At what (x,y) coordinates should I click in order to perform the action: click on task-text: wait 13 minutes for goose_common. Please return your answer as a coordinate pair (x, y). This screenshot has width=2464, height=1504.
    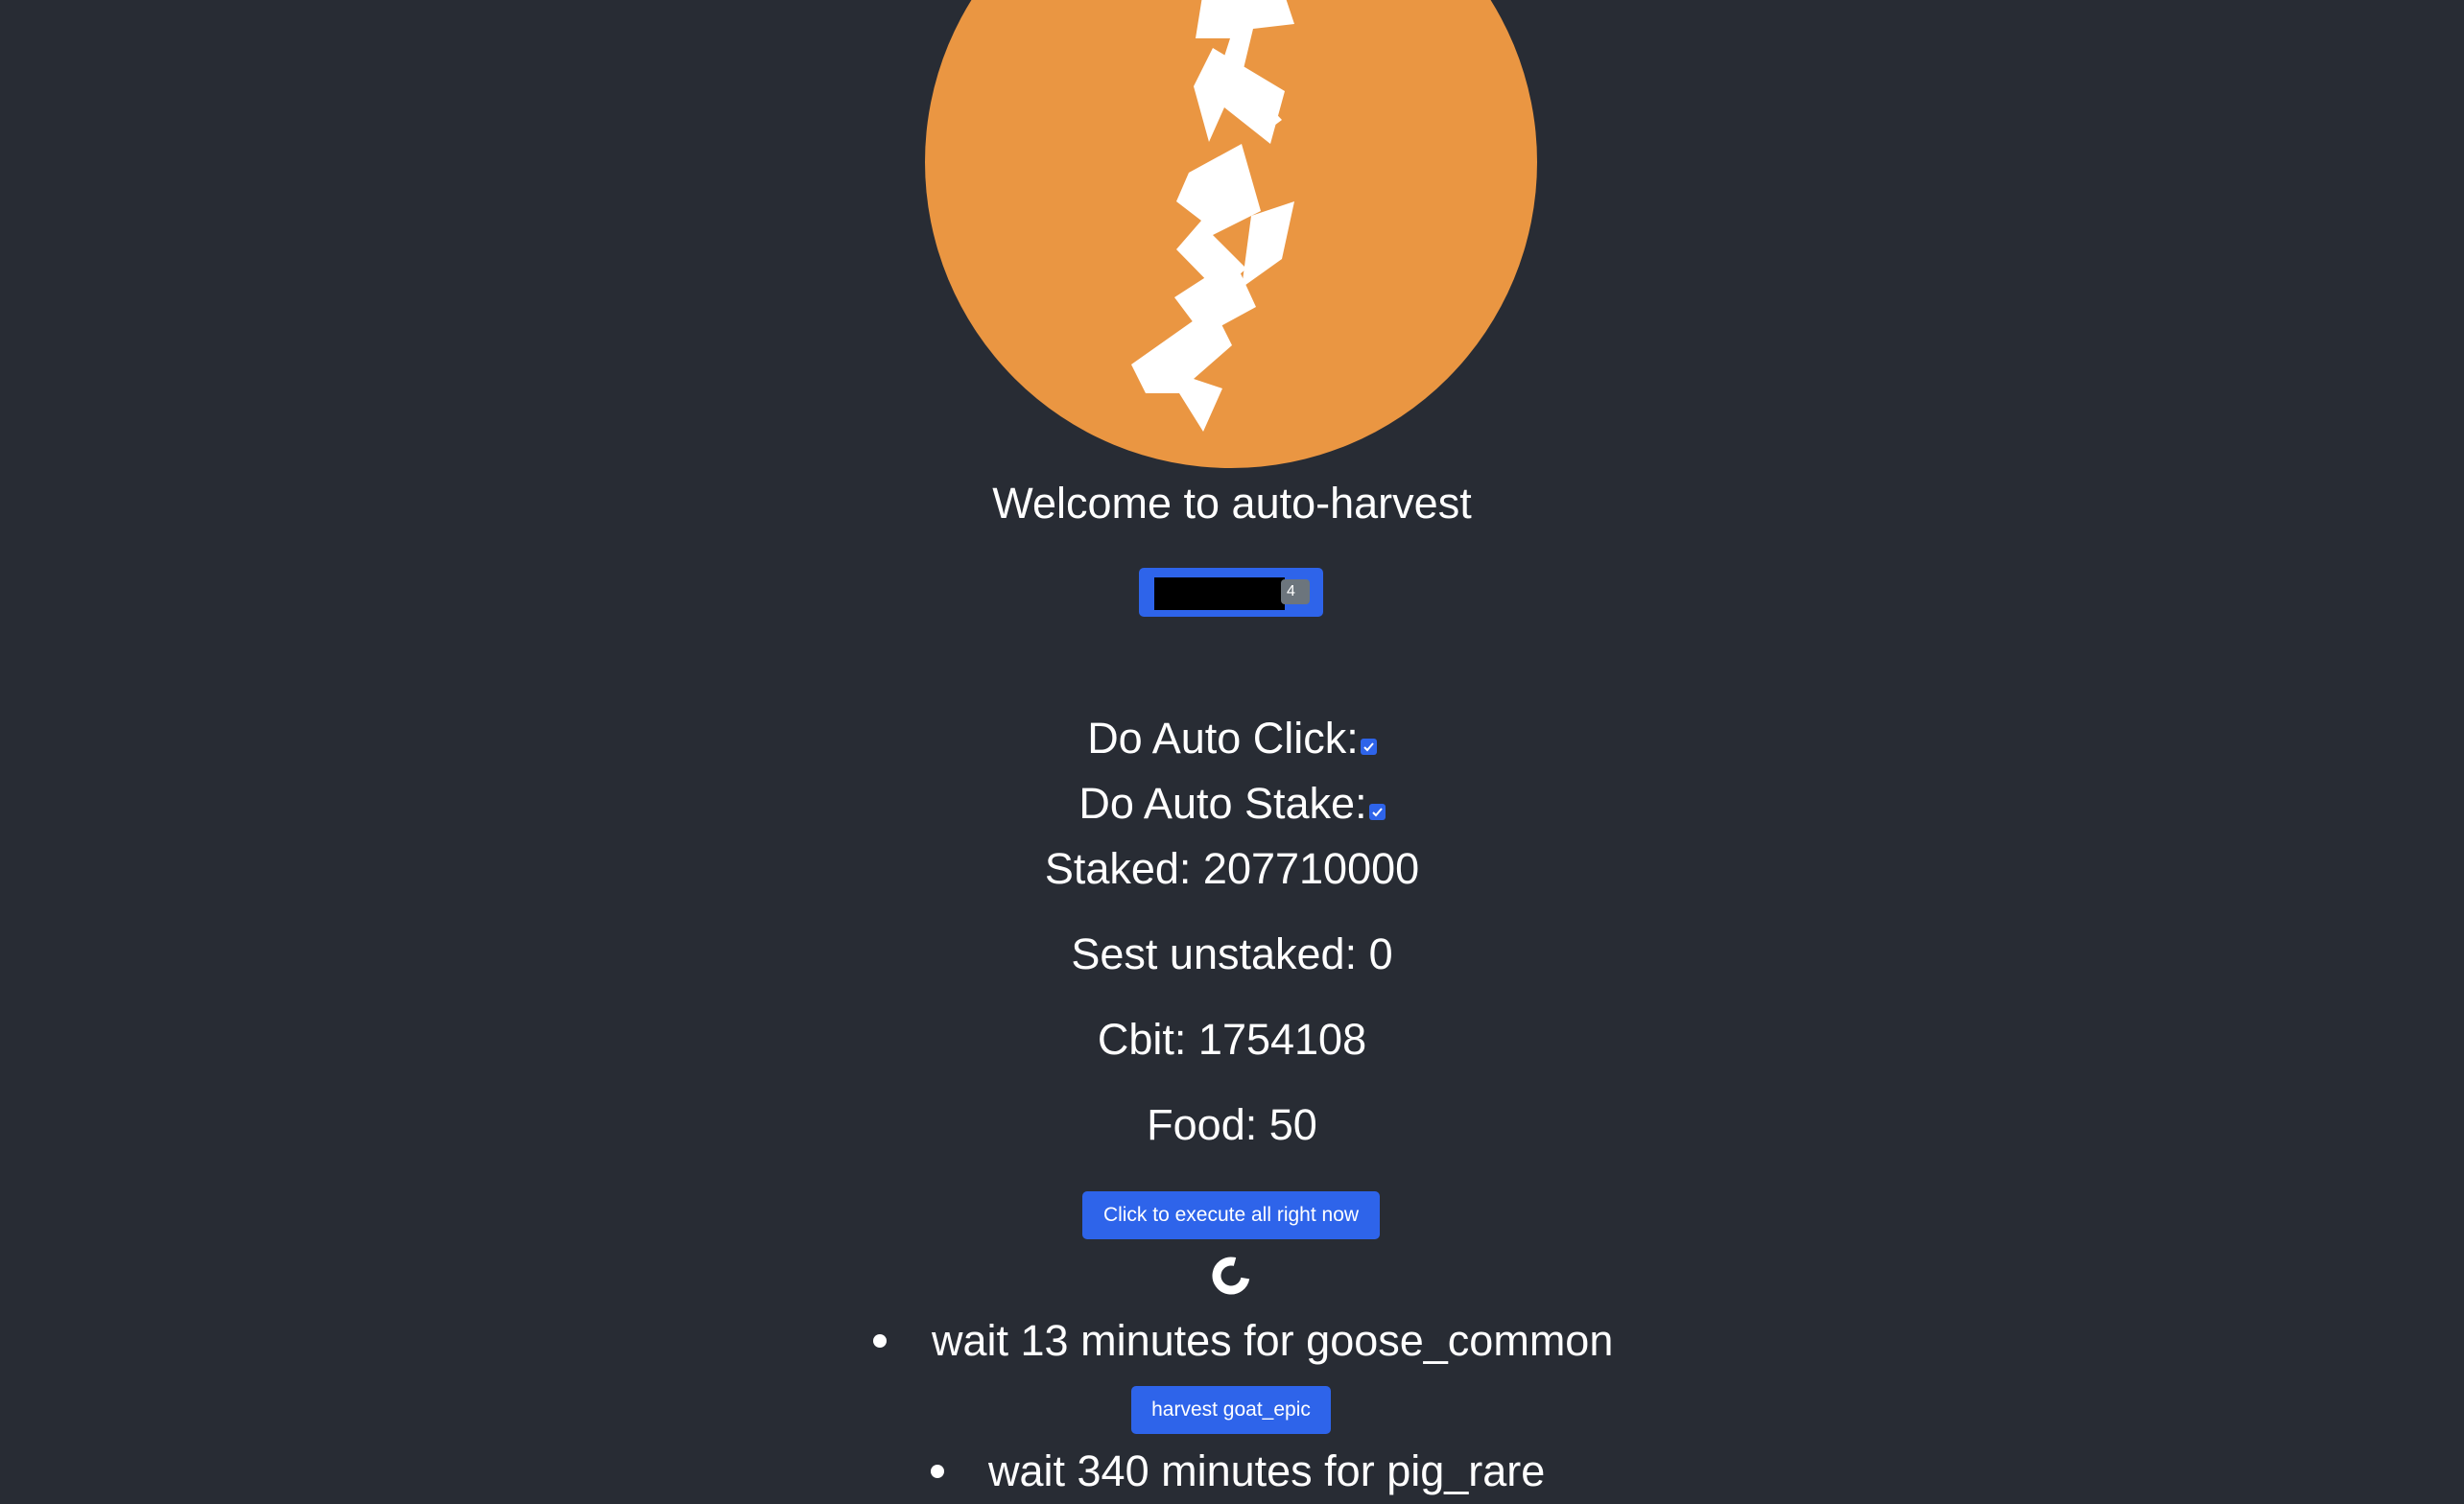
    Looking at the image, I should click on (1273, 1340).